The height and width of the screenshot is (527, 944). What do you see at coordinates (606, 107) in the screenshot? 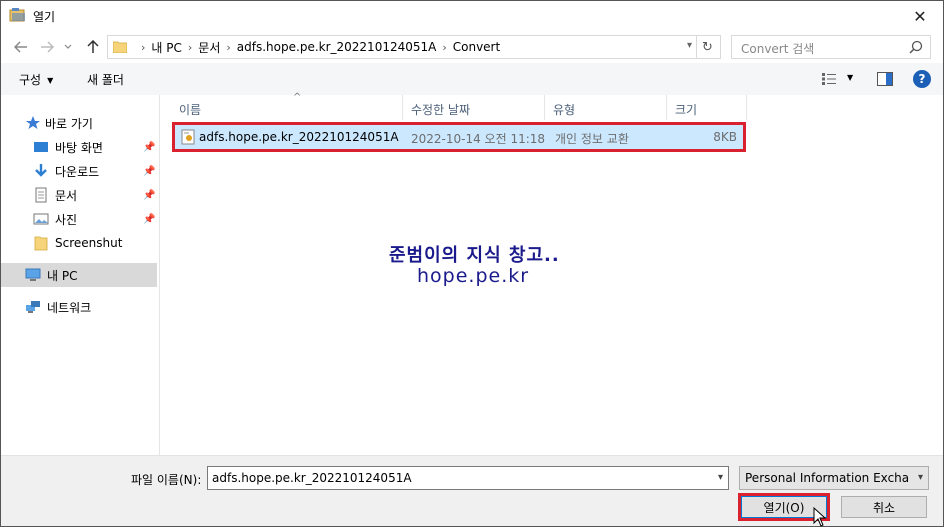
I see `column-header-type: 유형` at bounding box center [606, 107].